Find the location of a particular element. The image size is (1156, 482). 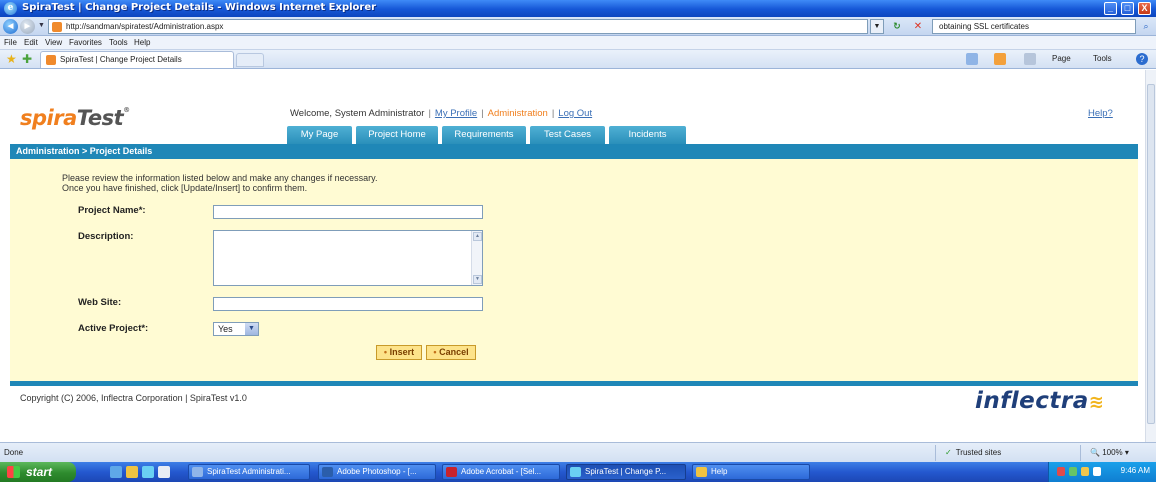

security-zone: ✓ Trusted sites is located at coordinates (973, 452).